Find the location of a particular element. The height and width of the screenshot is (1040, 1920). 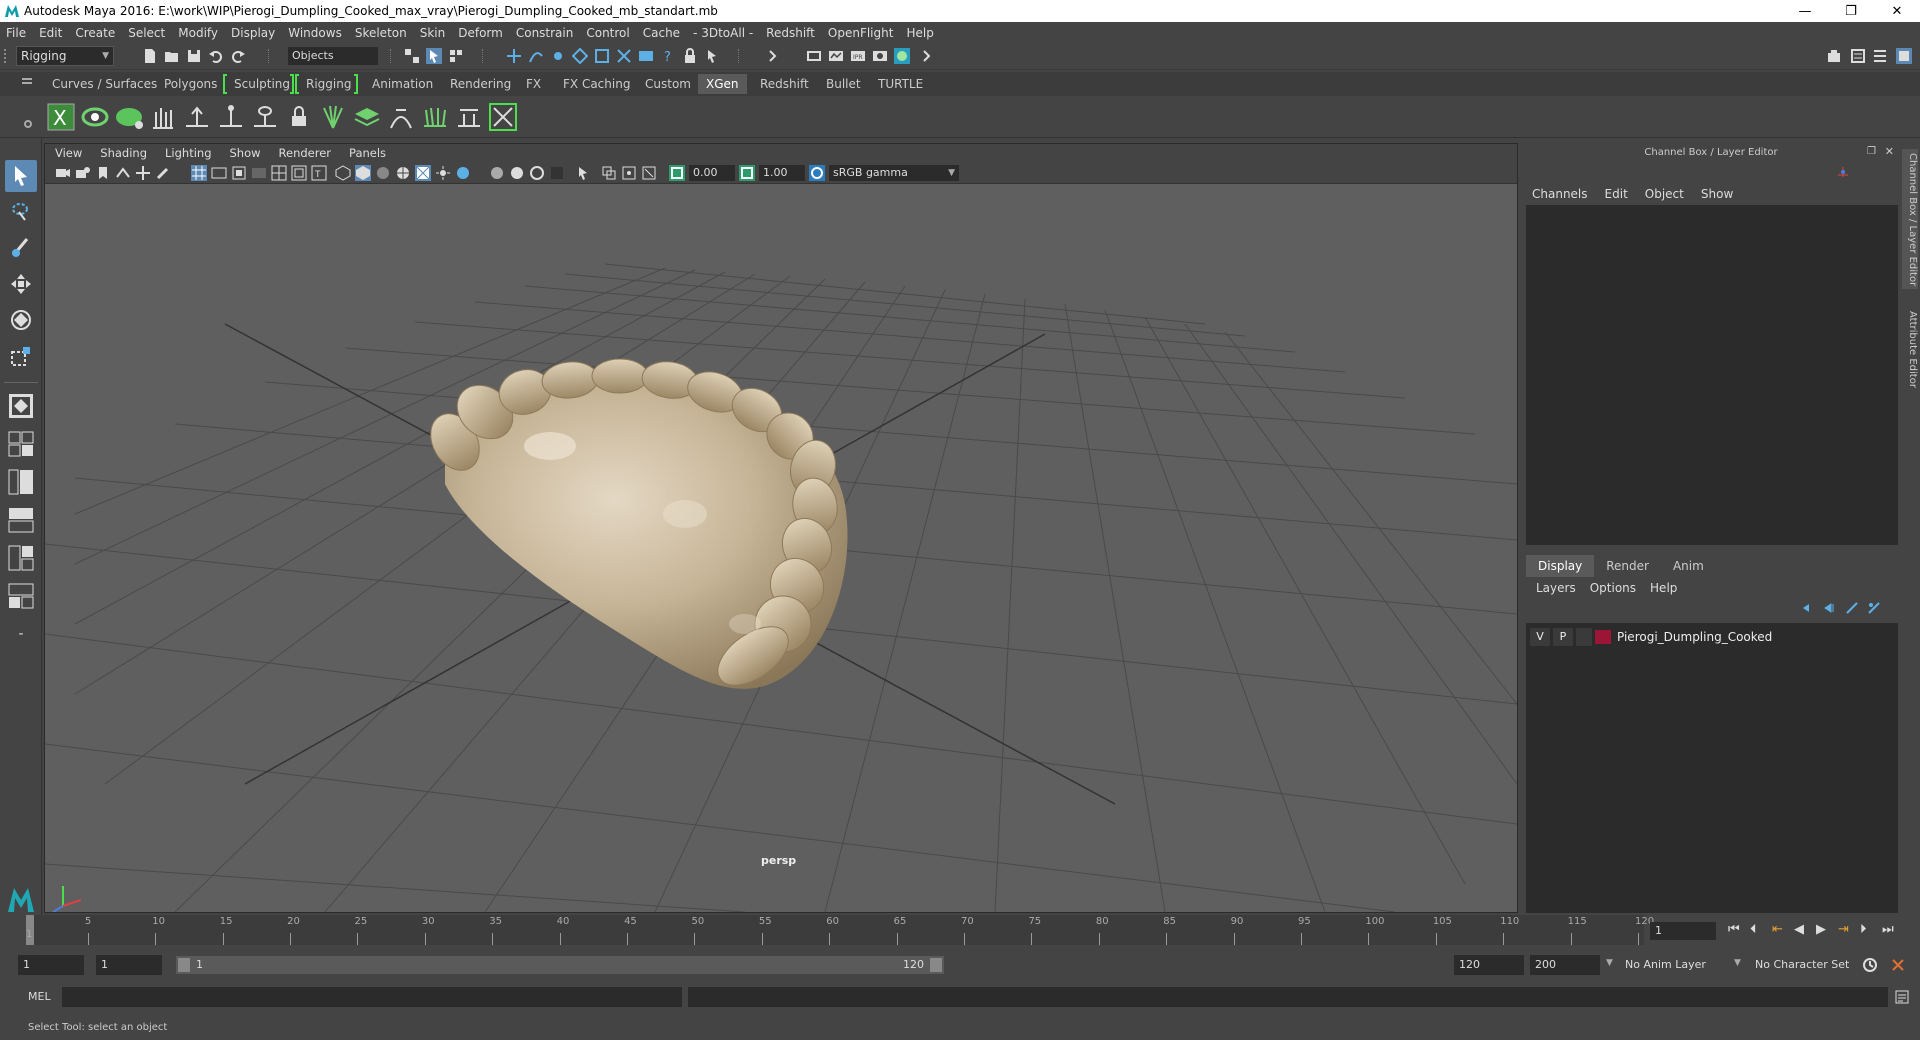

menu-modify: Modify is located at coordinates (198, 33).